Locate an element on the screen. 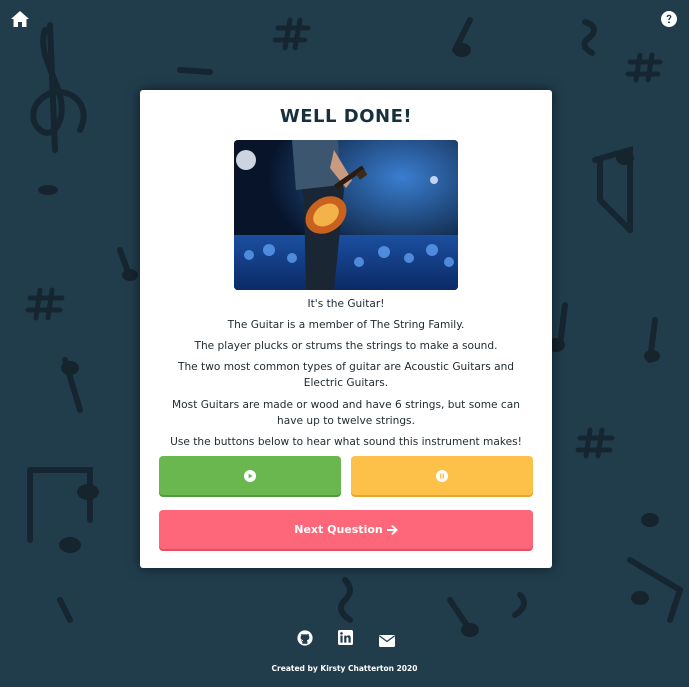  next-question-label: Next Question is located at coordinates (338, 529).